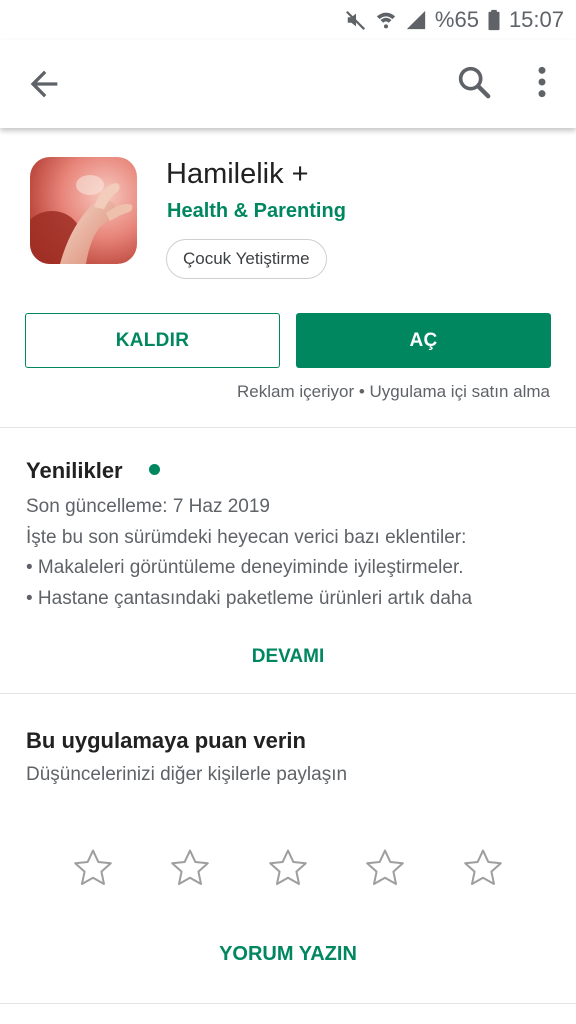 The height and width of the screenshot is (1024, 576). I want to click on wifi-icon, so click(386, 20).